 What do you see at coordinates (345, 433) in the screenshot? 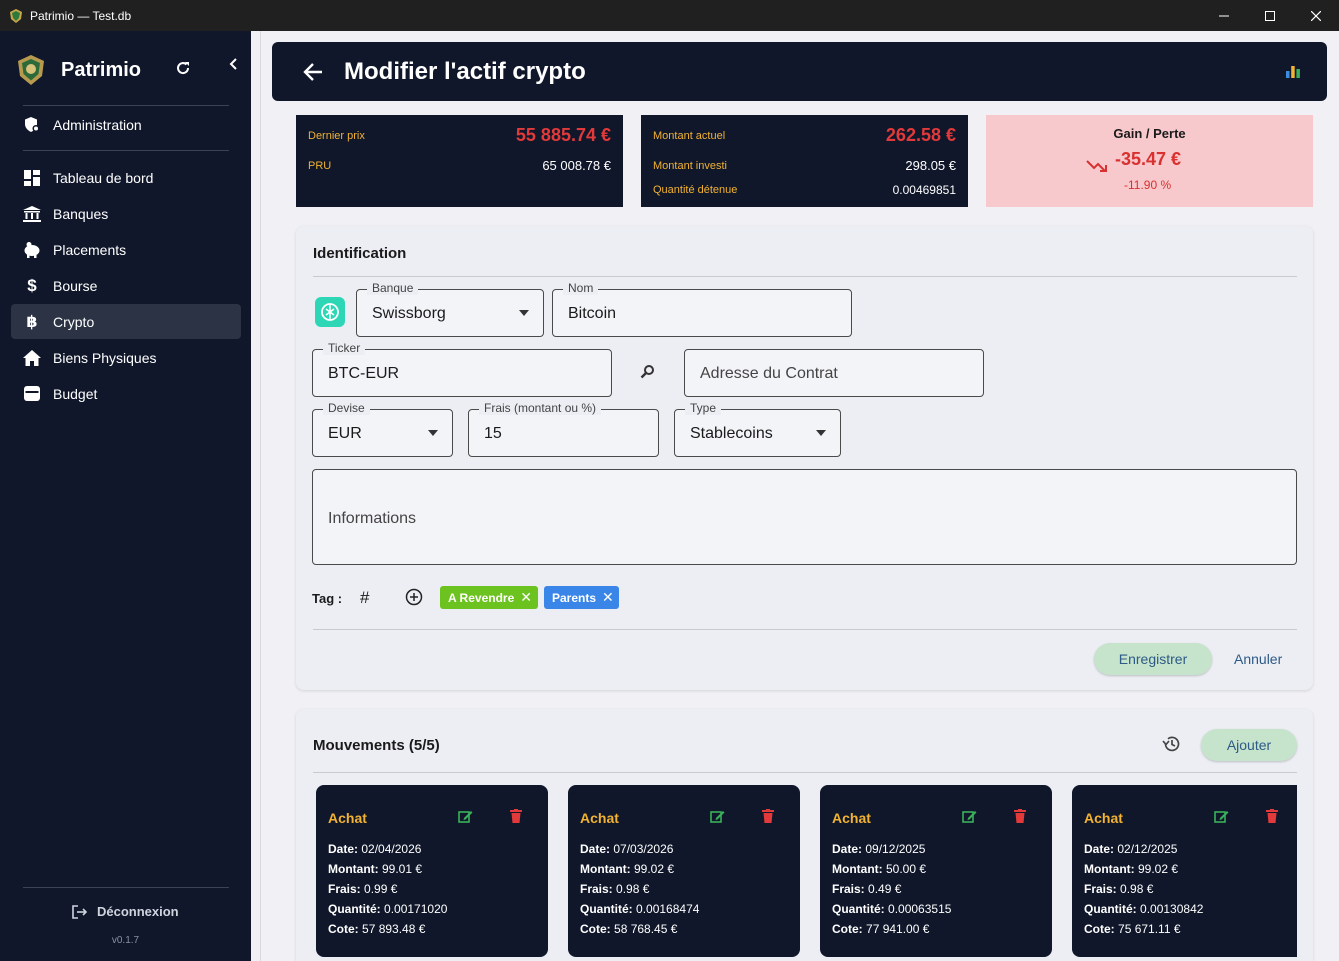
I see `currency-value: EUR` at bounding box center [345, 433].